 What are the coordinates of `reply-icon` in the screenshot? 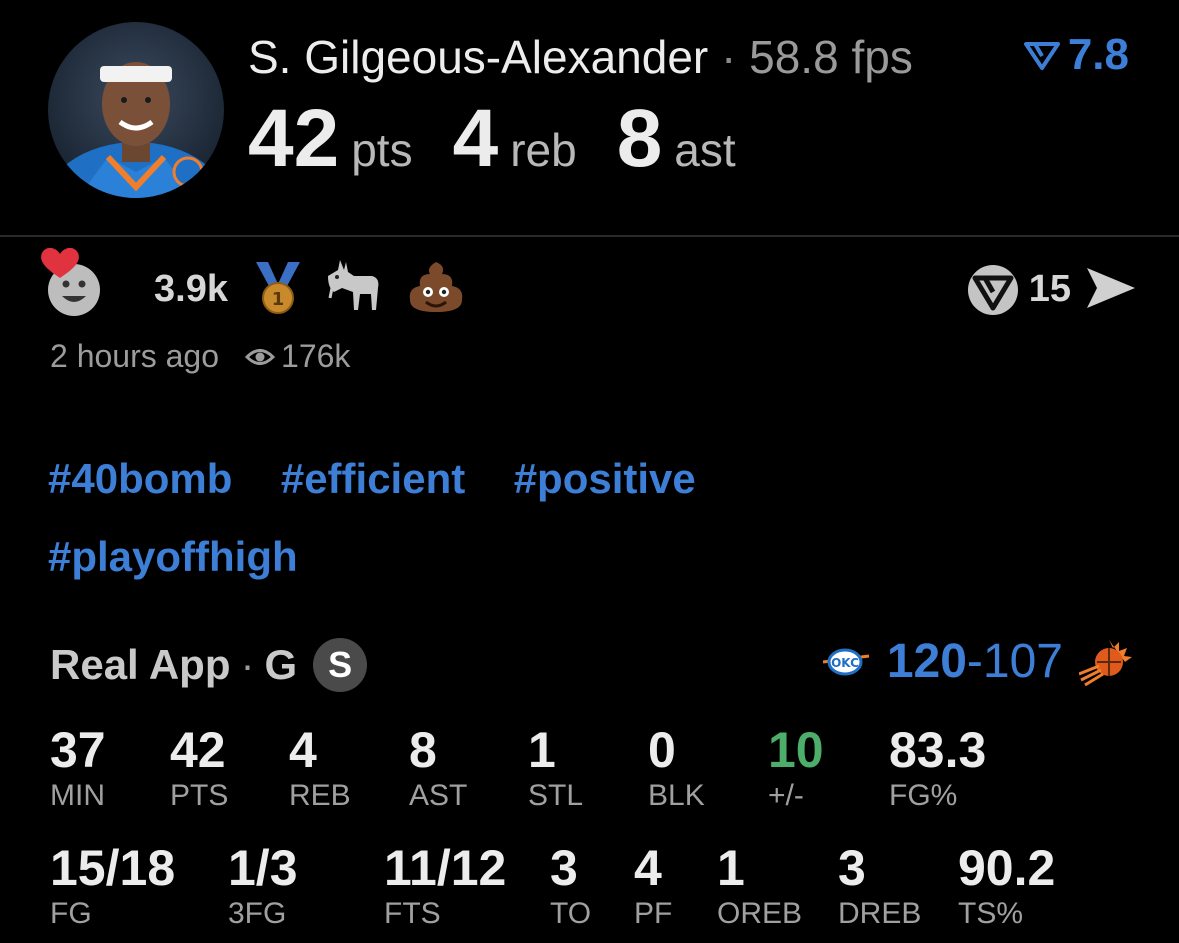 It's located at (993, 290).